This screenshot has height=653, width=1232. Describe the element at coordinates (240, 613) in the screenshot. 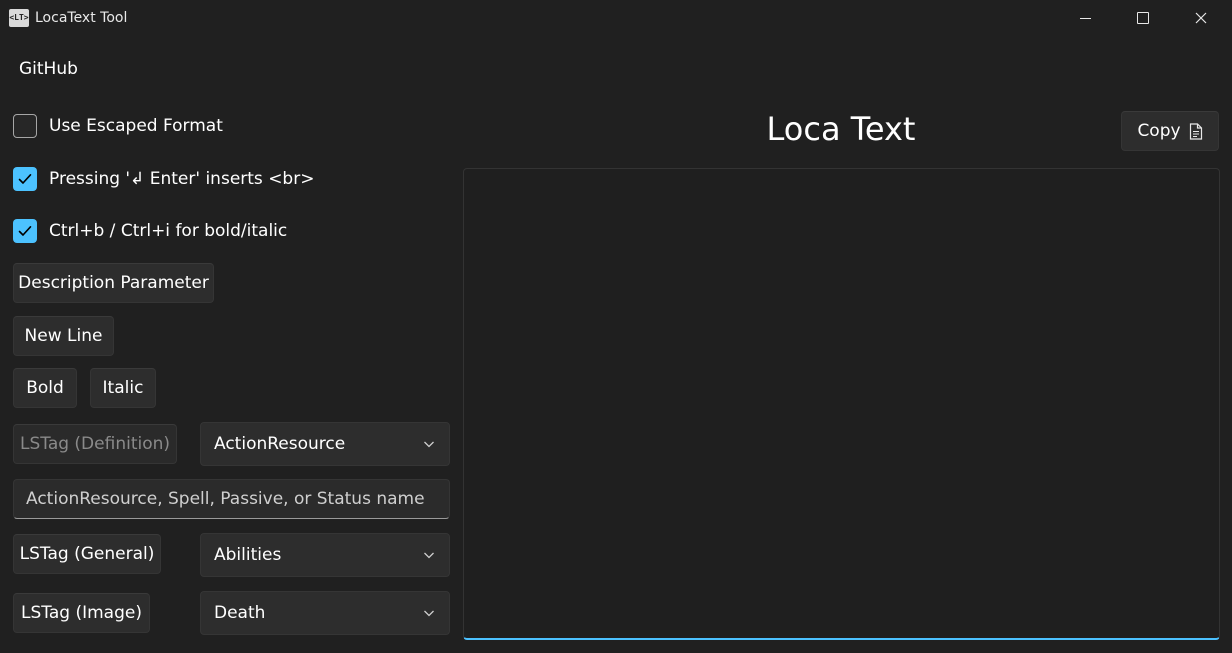

I see `image-tag-value: Death` at that location.